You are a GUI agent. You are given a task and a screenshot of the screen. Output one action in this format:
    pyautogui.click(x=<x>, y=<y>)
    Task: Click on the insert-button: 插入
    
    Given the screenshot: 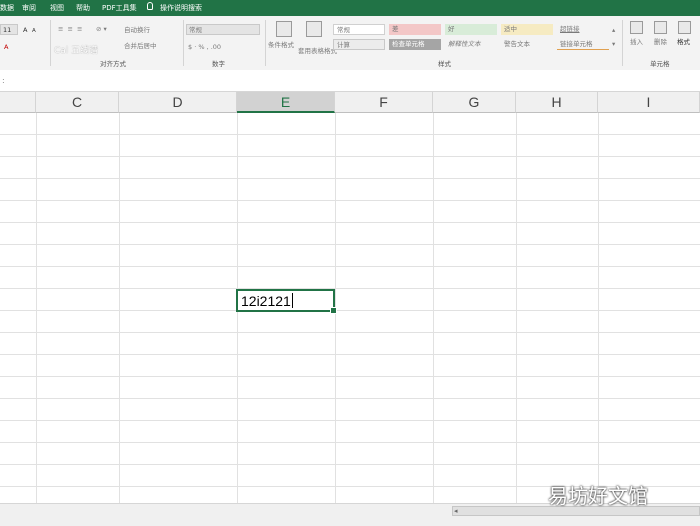 What is the action you would take?
    pyautogui.click(x=636, y=42)
    